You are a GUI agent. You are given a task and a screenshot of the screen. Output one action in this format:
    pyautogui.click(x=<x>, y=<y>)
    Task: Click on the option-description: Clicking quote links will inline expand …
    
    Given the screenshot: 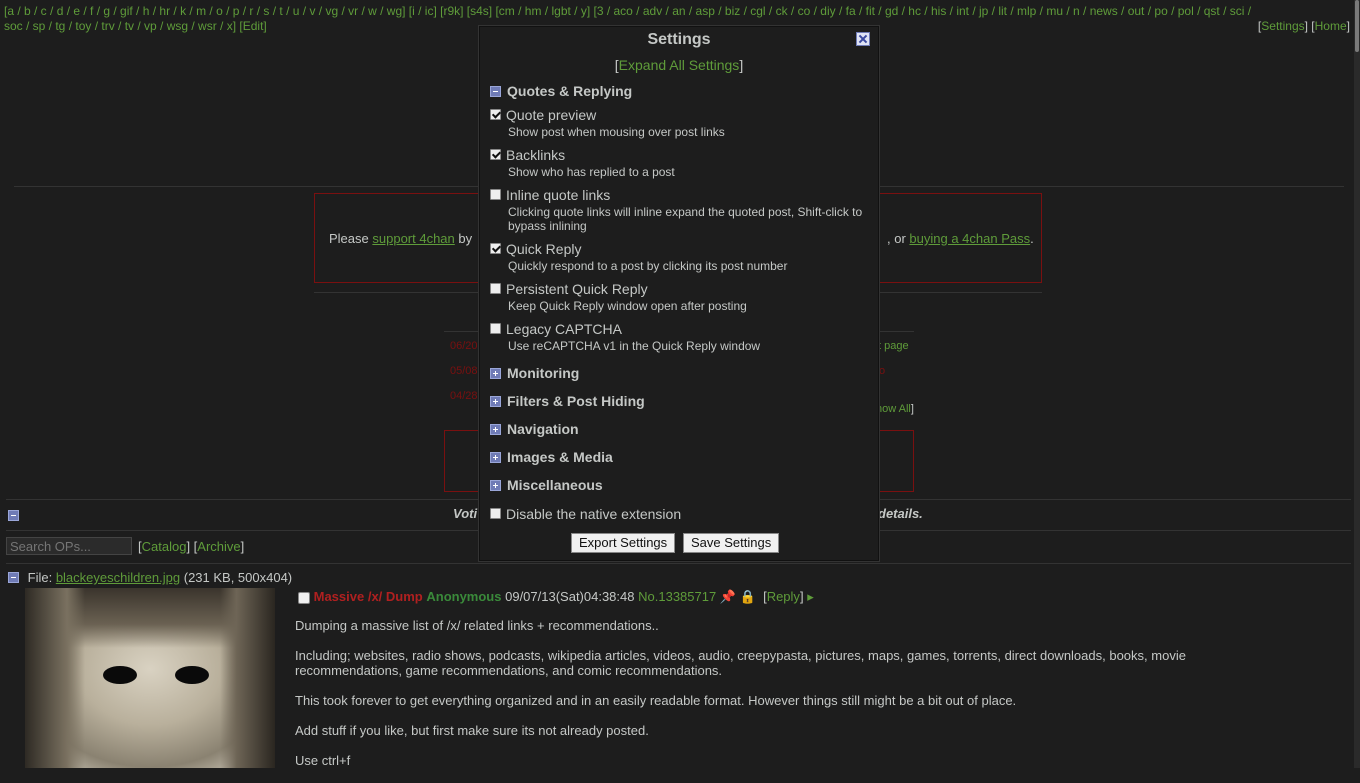 What is the action you would take?
    pyautogui.click(x=685, y=219)
    